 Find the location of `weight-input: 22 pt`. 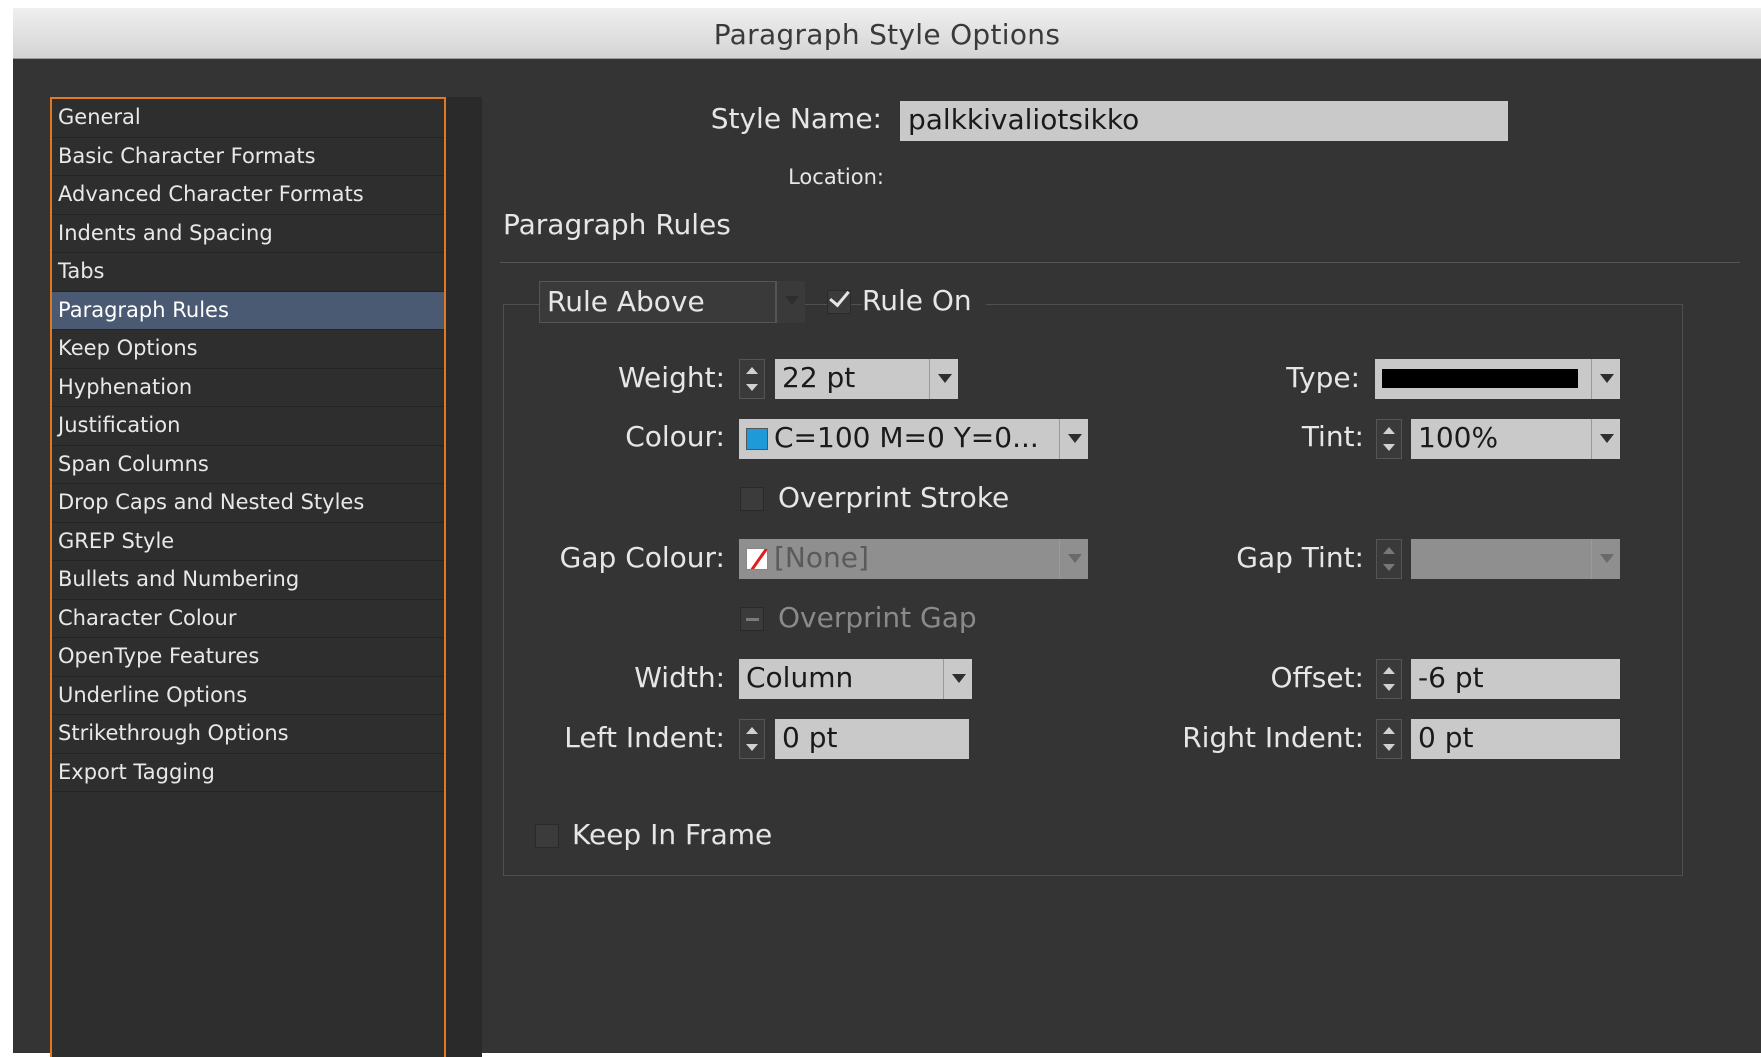

weight-input: 22 pt is located at coordinates (852, 379).